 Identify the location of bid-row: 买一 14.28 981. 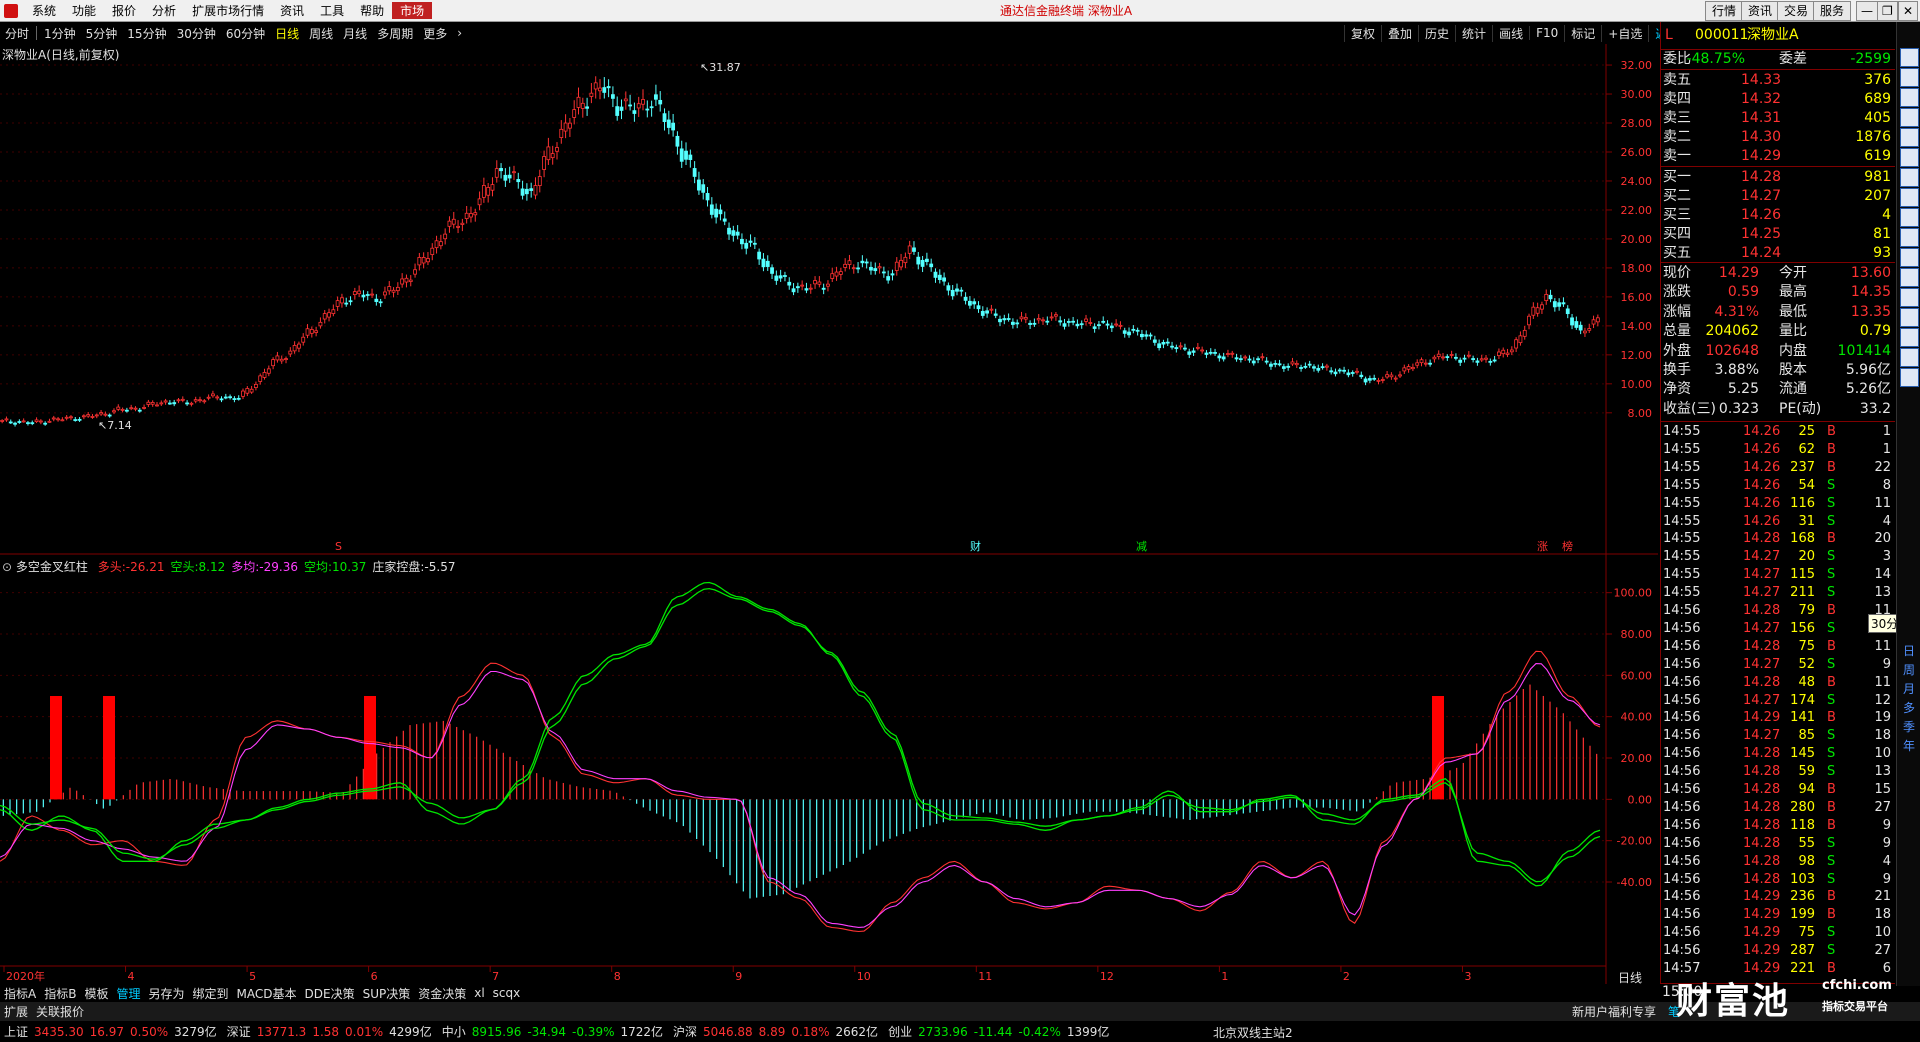
(1778, 177).